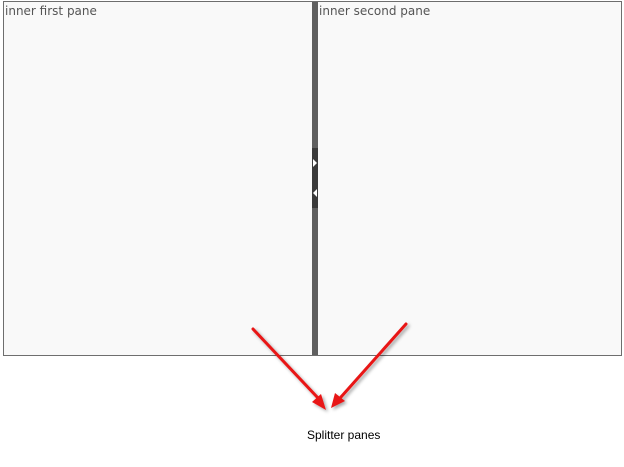 The image size is (624, 467). What do you see at coordinates (329, 366) in the screenshot?
I see `annotation-arrows` at bounding box center [329, 366].